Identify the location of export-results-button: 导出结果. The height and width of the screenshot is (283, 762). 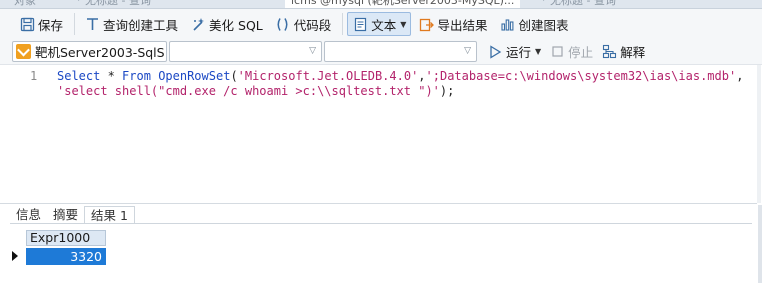
(452, 24).